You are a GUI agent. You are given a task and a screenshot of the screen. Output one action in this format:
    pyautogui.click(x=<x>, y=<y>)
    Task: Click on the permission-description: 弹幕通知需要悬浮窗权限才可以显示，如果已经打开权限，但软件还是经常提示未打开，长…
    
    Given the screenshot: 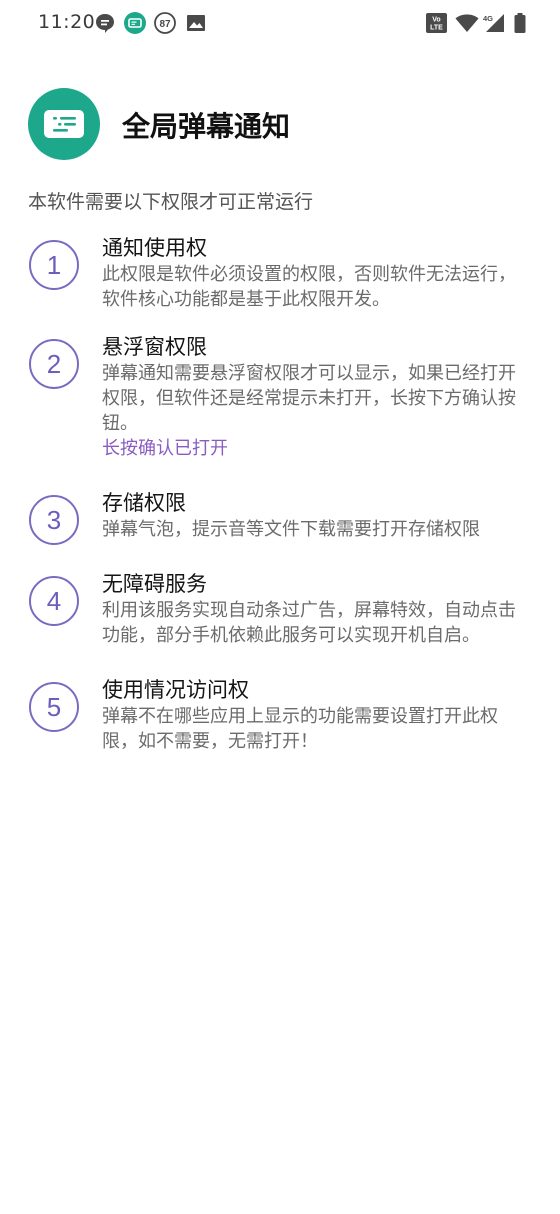 What is the action you would take?
    pyautogui.click(x=309, y=398)
    